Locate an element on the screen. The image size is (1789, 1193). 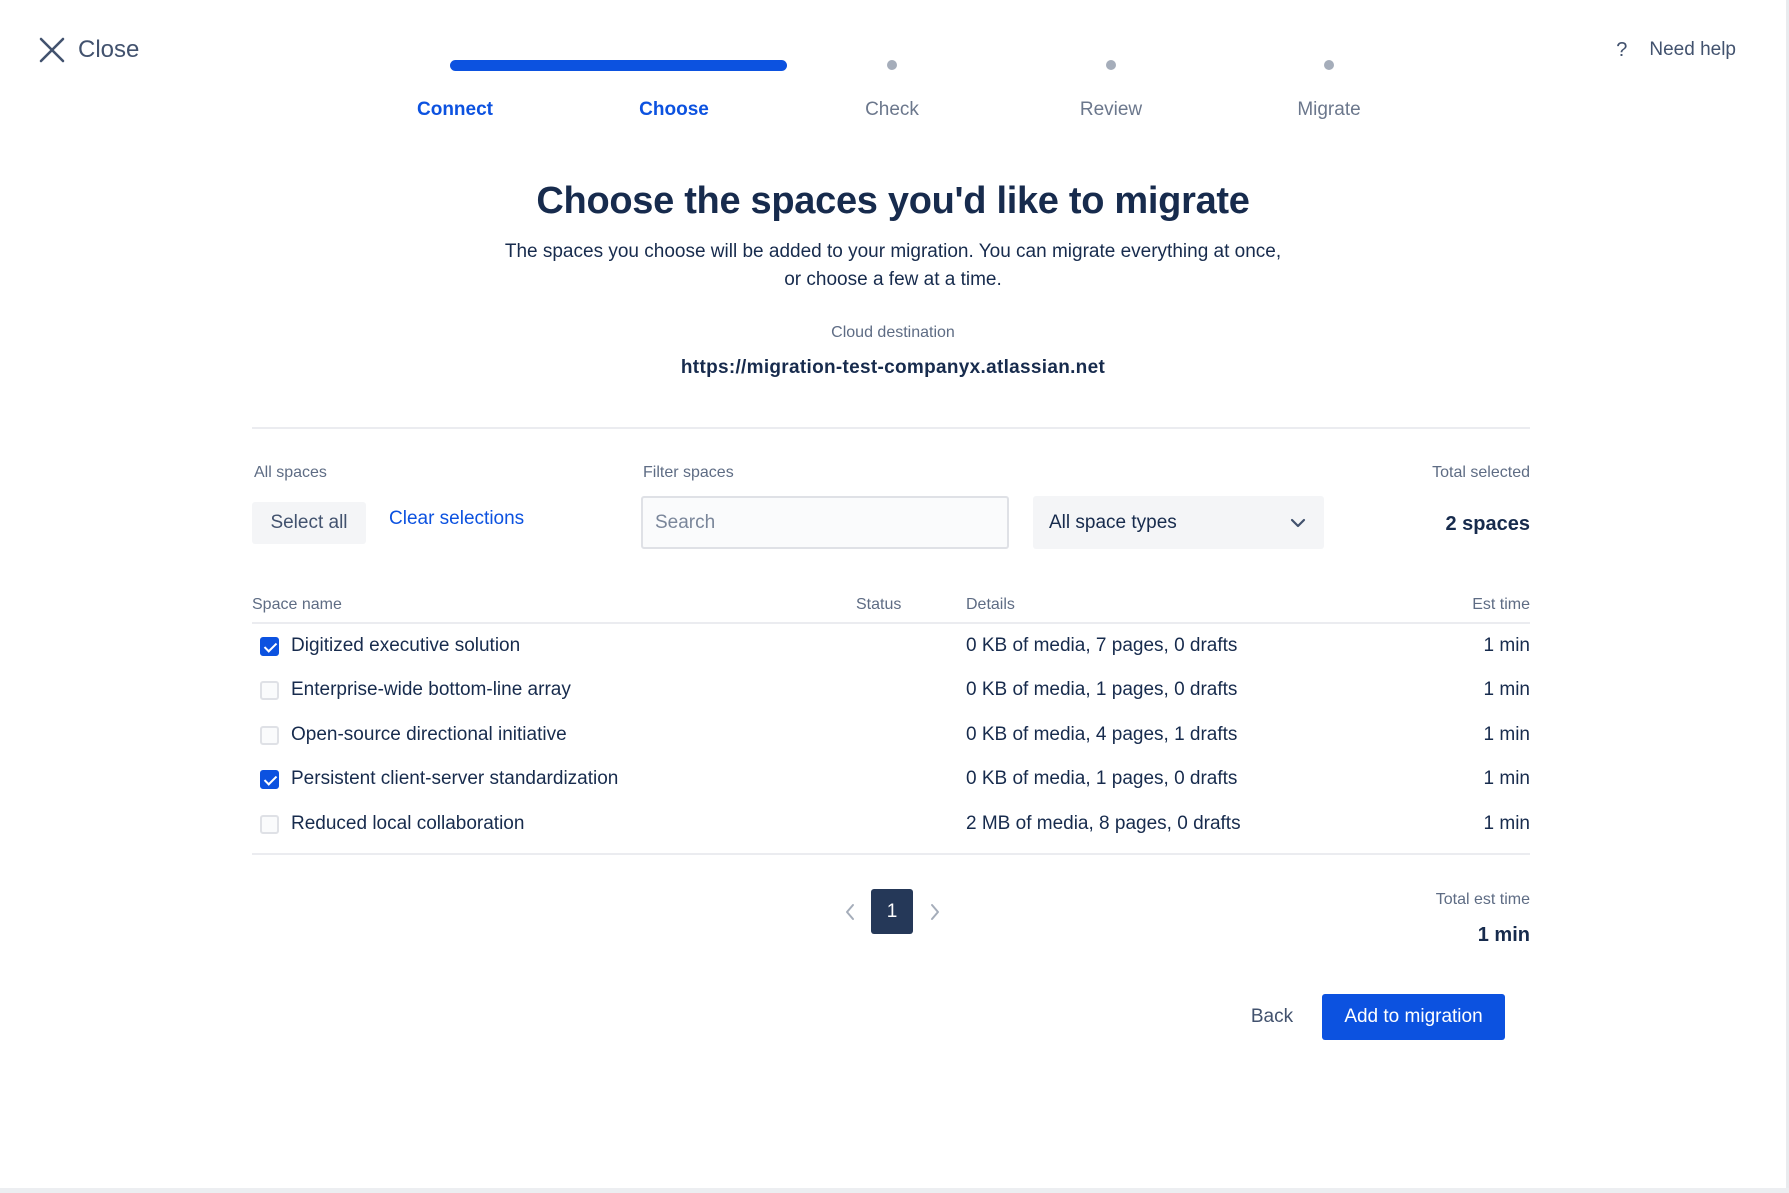
divider is located at coordinates (891, 428).